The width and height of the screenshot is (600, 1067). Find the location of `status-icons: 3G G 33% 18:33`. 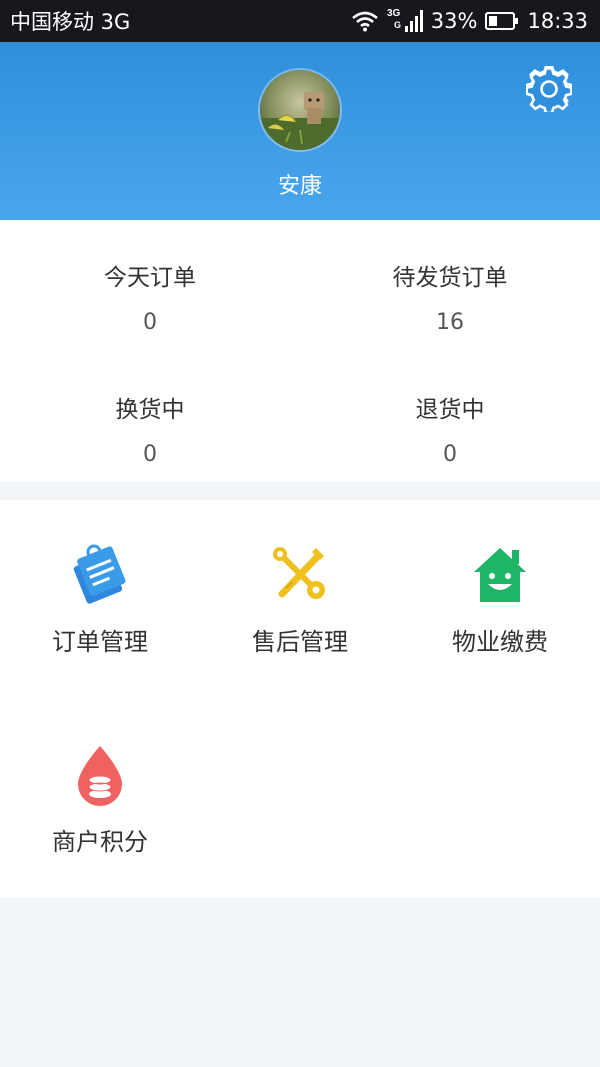

status-icons: 3G G 33% 18:33 is located at coordinates (469, 21).